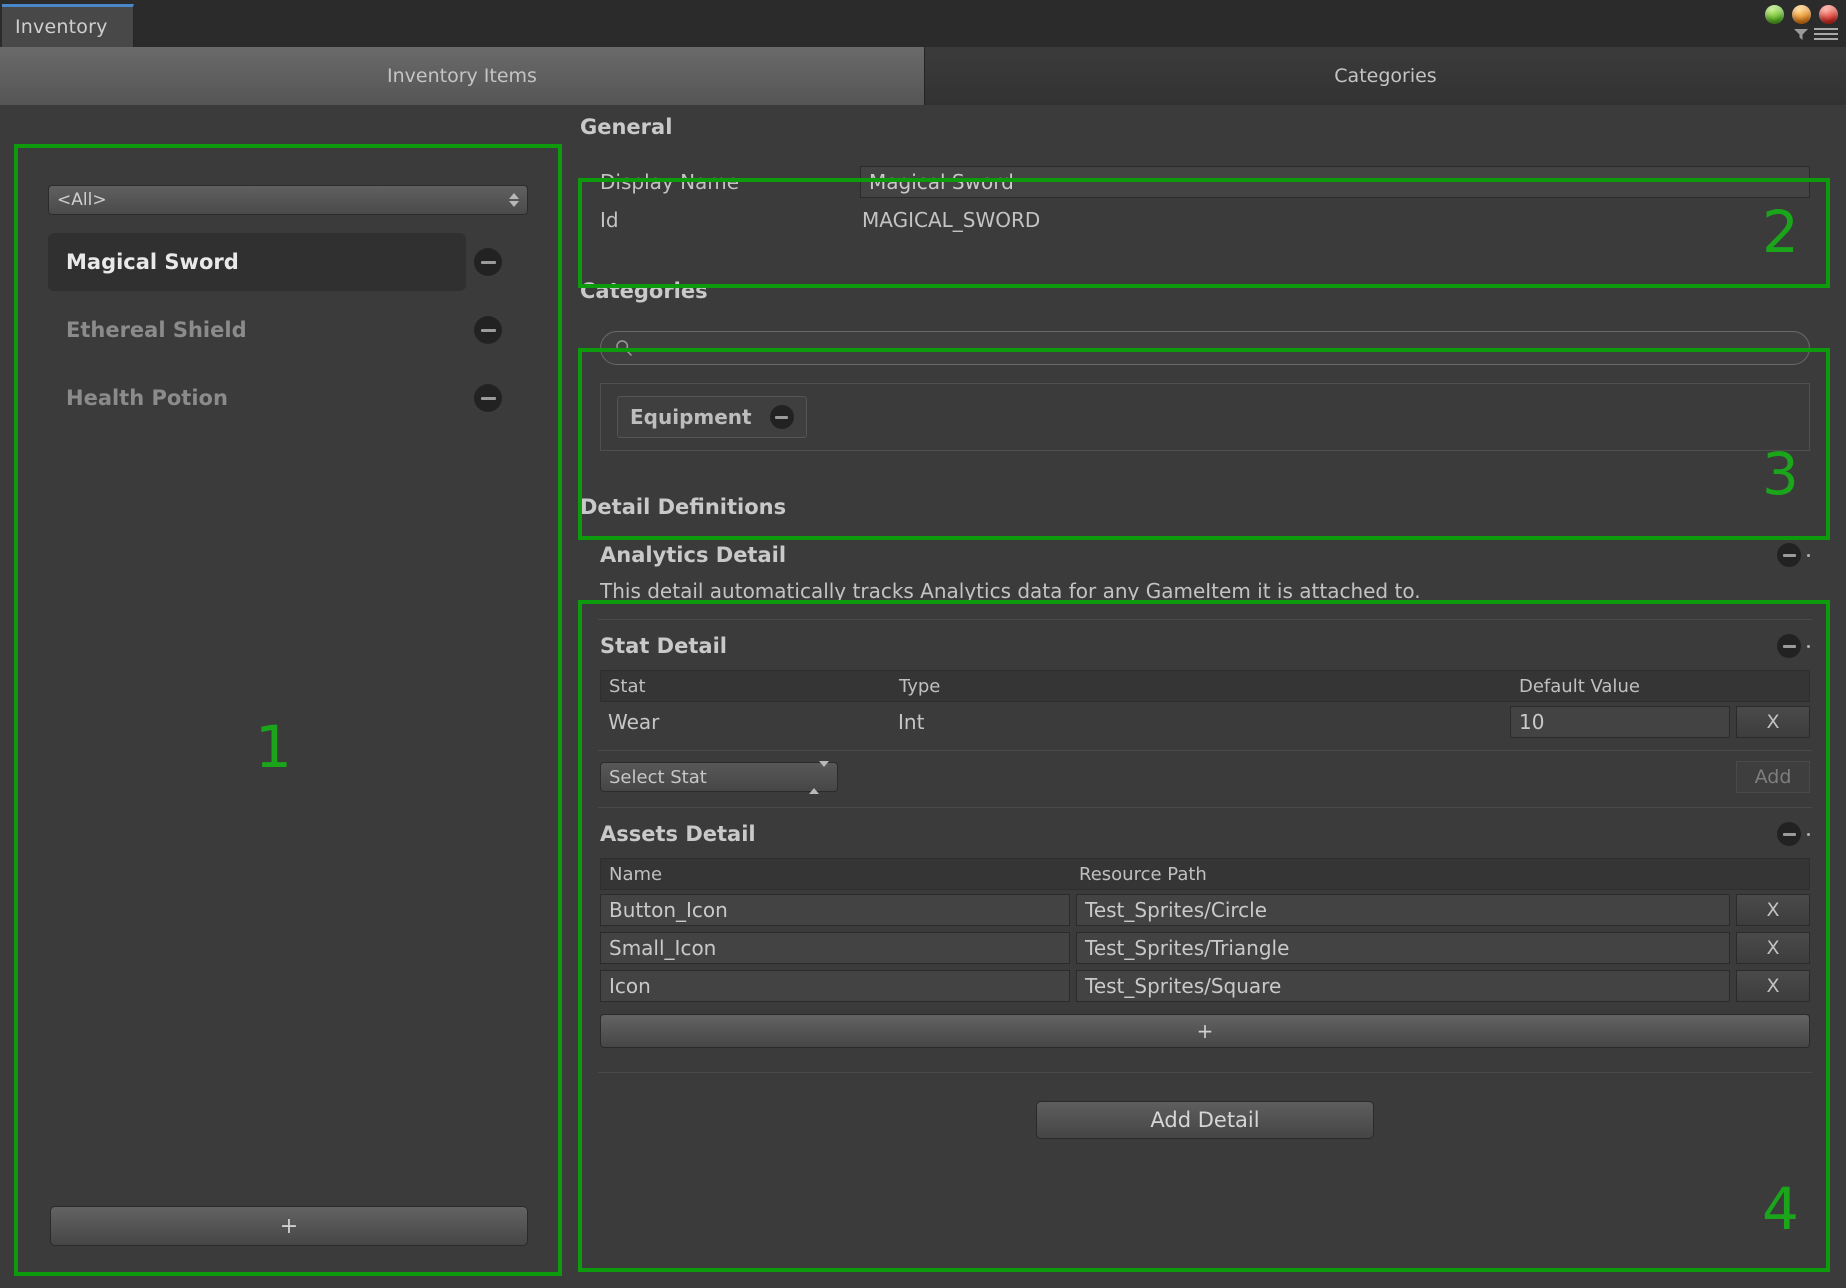  What do you see at coordinates (1205, 348) in the screenshot?
I see `category-search-field` at bounding box center [1205, 348].